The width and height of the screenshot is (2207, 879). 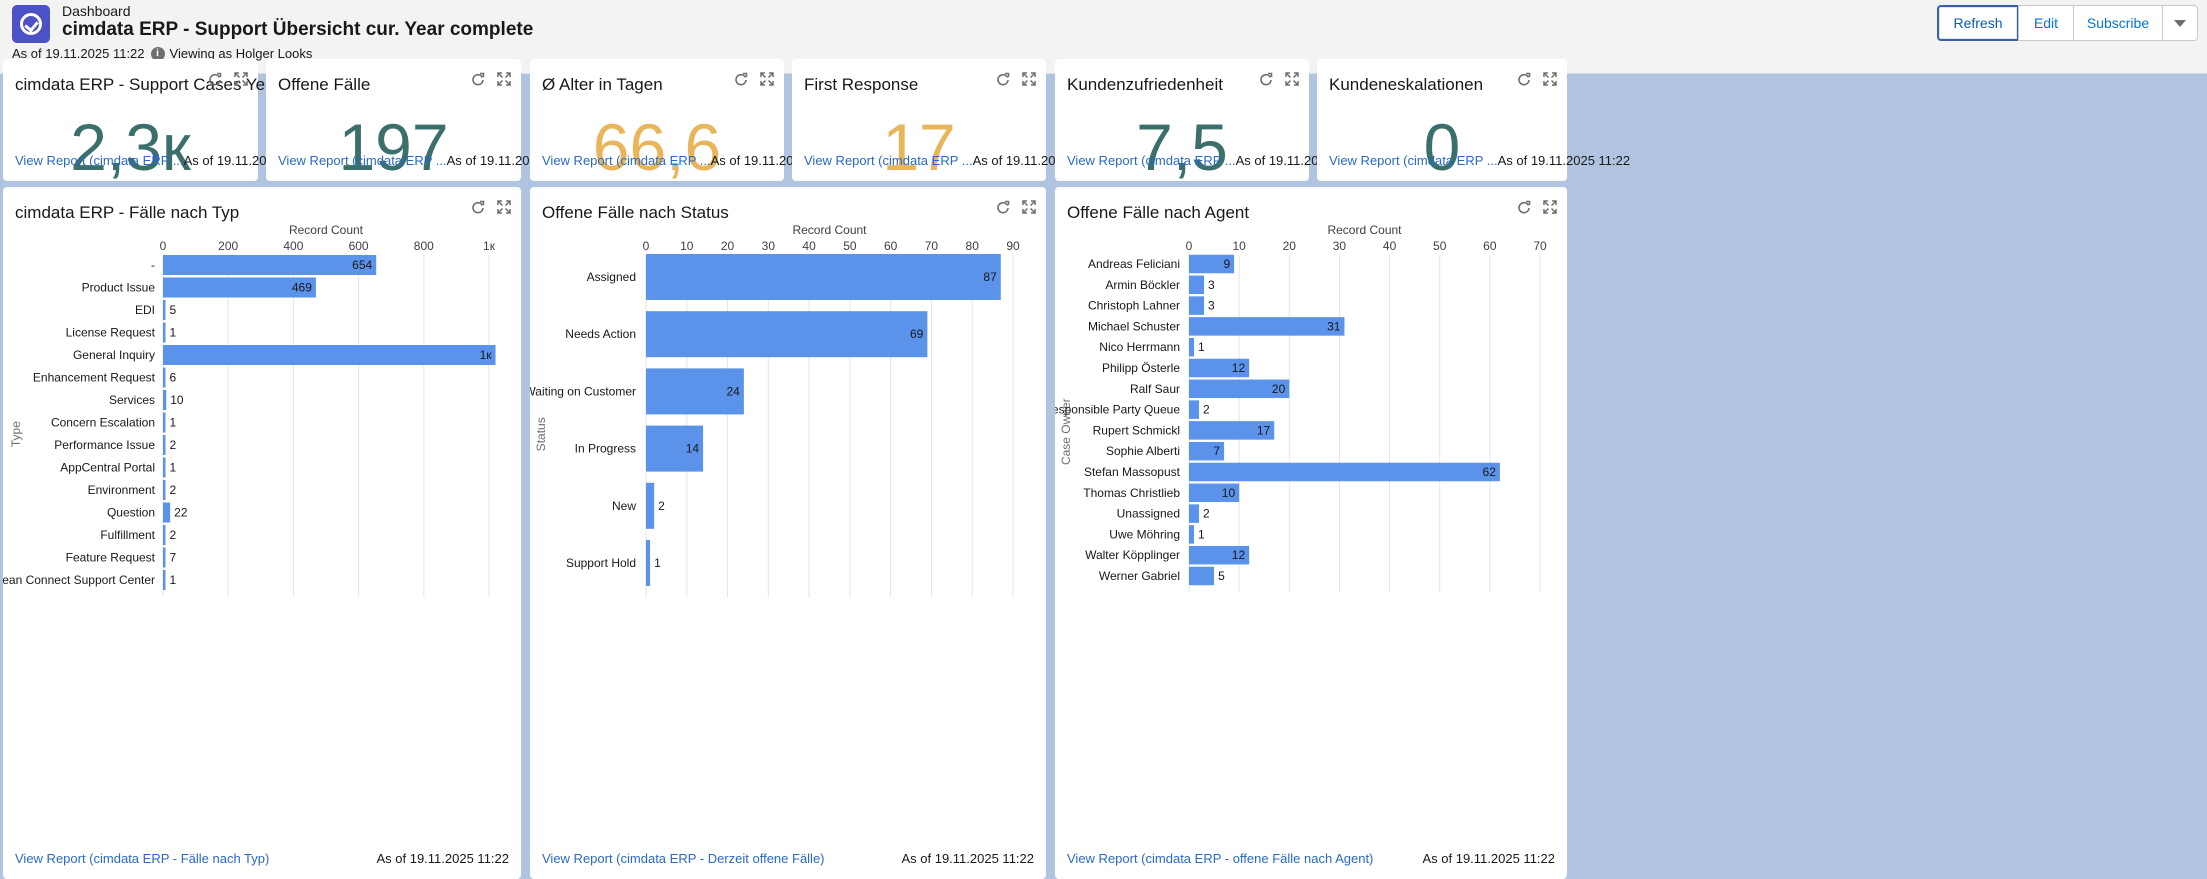 I want to click on category-label: General Inquiry, so click(x=114, y=355).